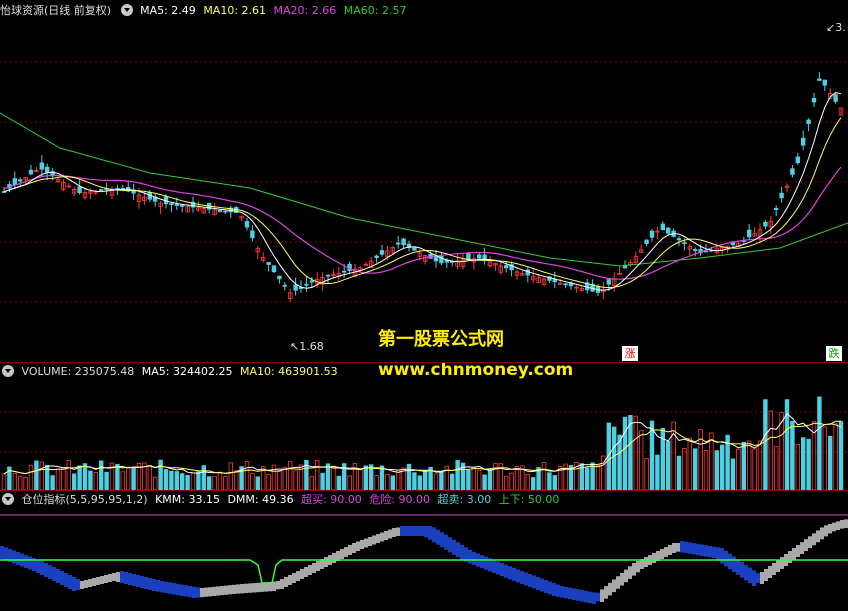 The width and height of the screenshot is (848, 611). I want to click on stock-title: 怡球资源(日线 前复权), so click(56, 10).